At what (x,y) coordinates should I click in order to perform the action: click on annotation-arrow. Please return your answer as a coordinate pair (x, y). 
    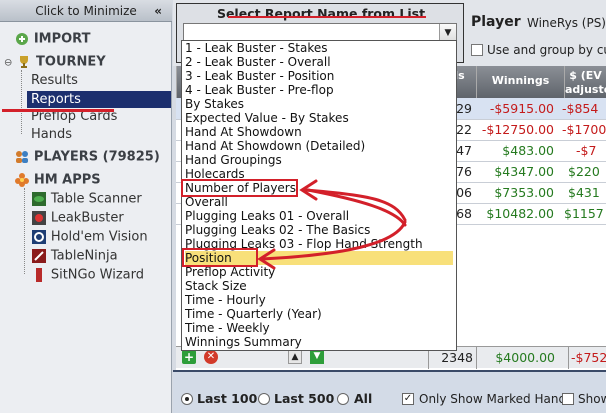
    Looking at the image, I should click on (332, 224).